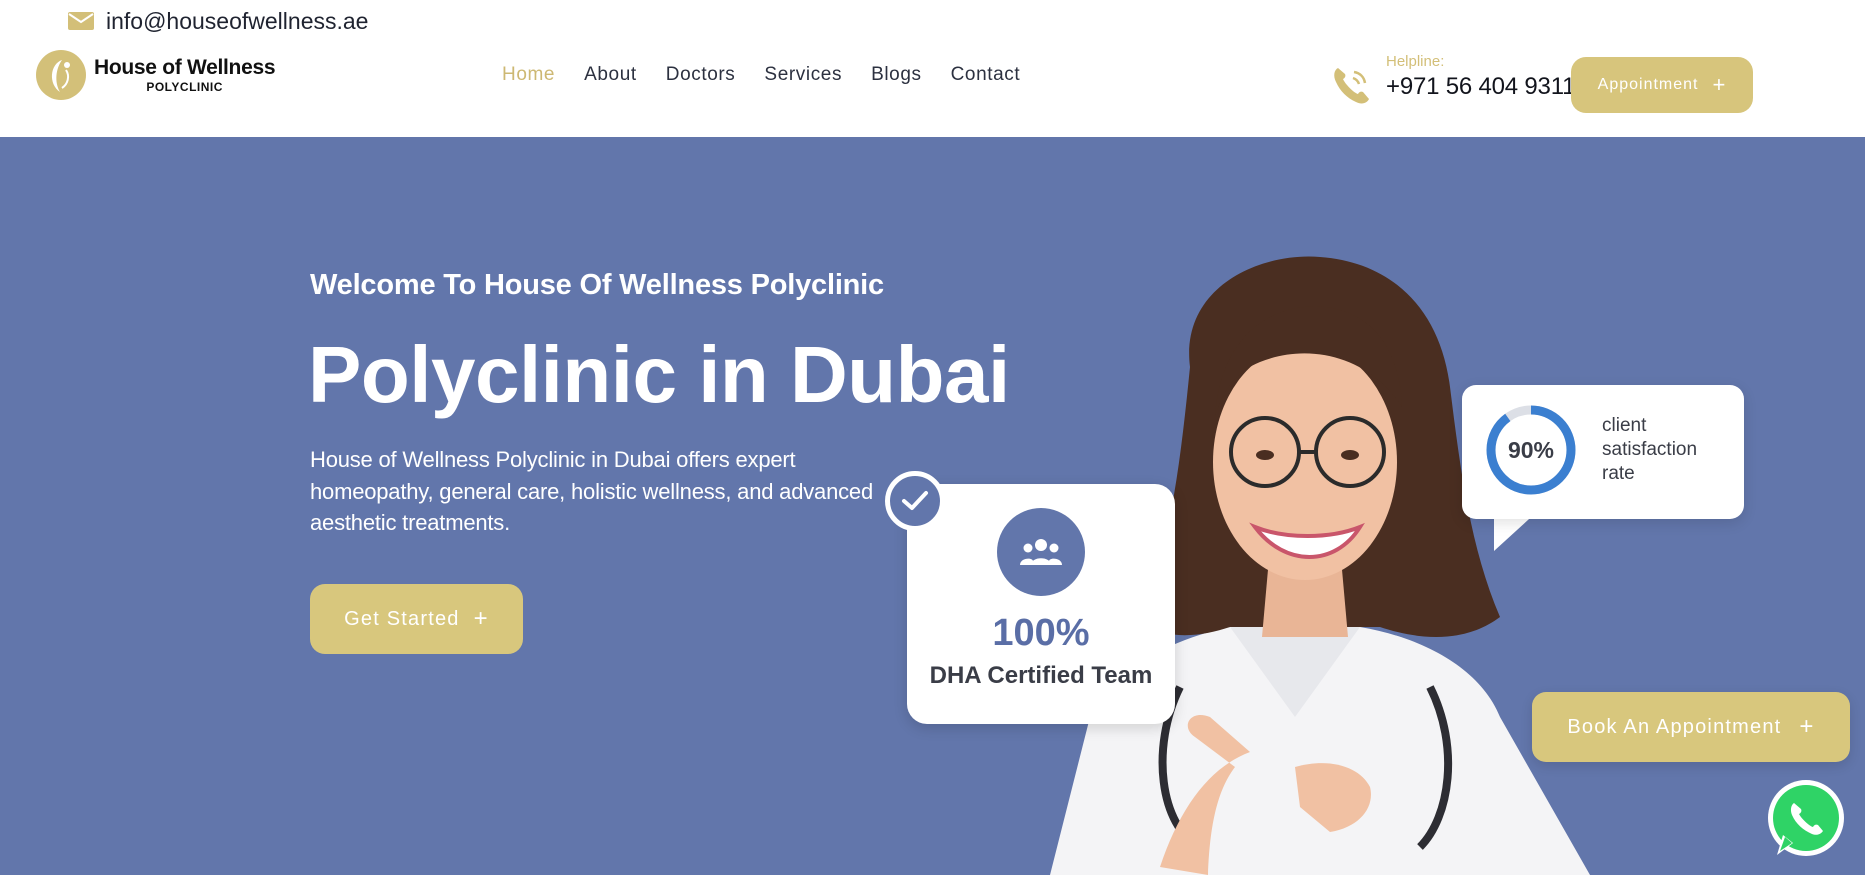 This screenshot has width=1865, height=875. What do you see at coordinates (1041, 633) in the screenshot?
I see `dha-value: 100%` at bounding box center [1041, 633].